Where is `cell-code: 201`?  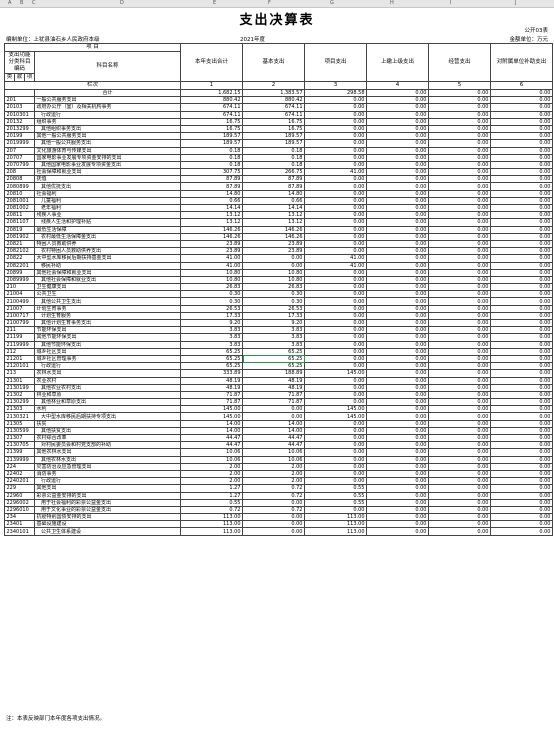 cell-code: 201 is located at coordinates (19, 100).